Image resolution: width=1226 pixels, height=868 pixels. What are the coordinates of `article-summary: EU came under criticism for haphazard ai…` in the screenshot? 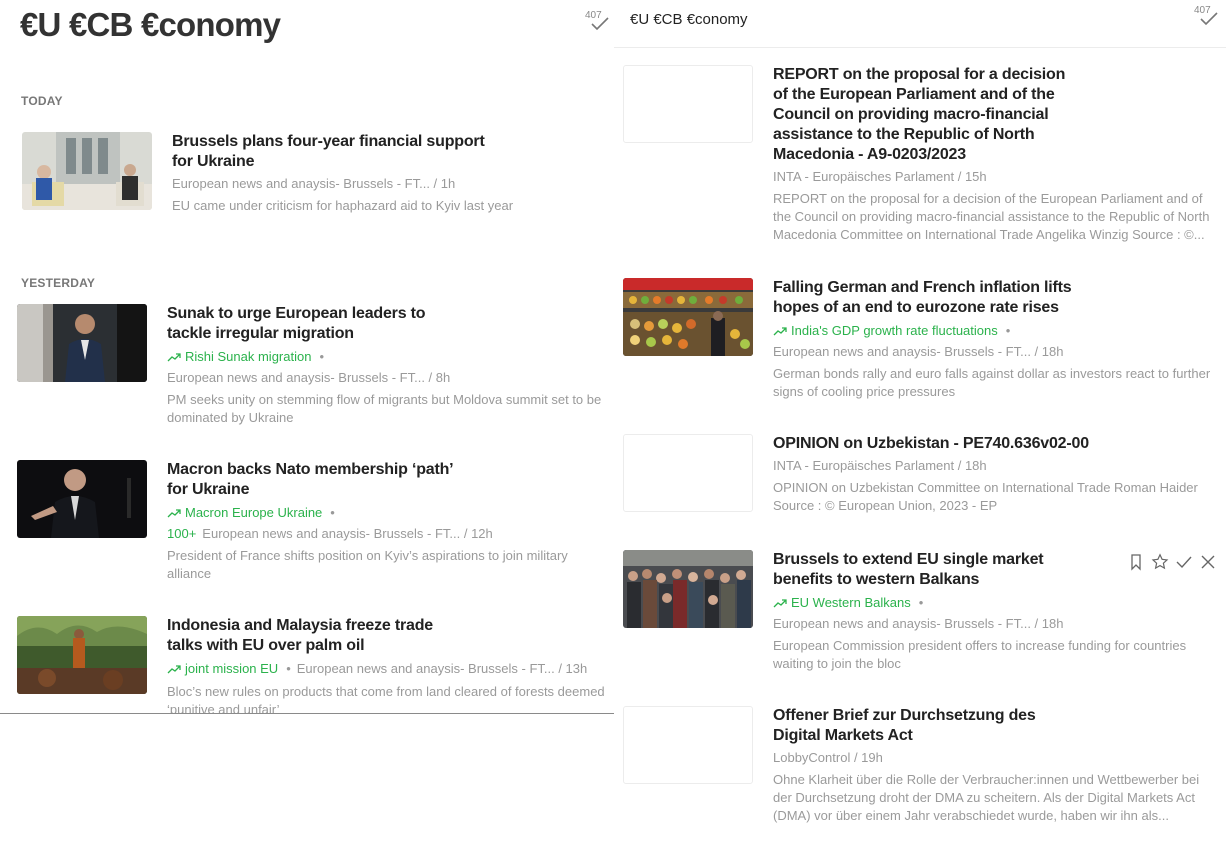 It's located at (343, 205).